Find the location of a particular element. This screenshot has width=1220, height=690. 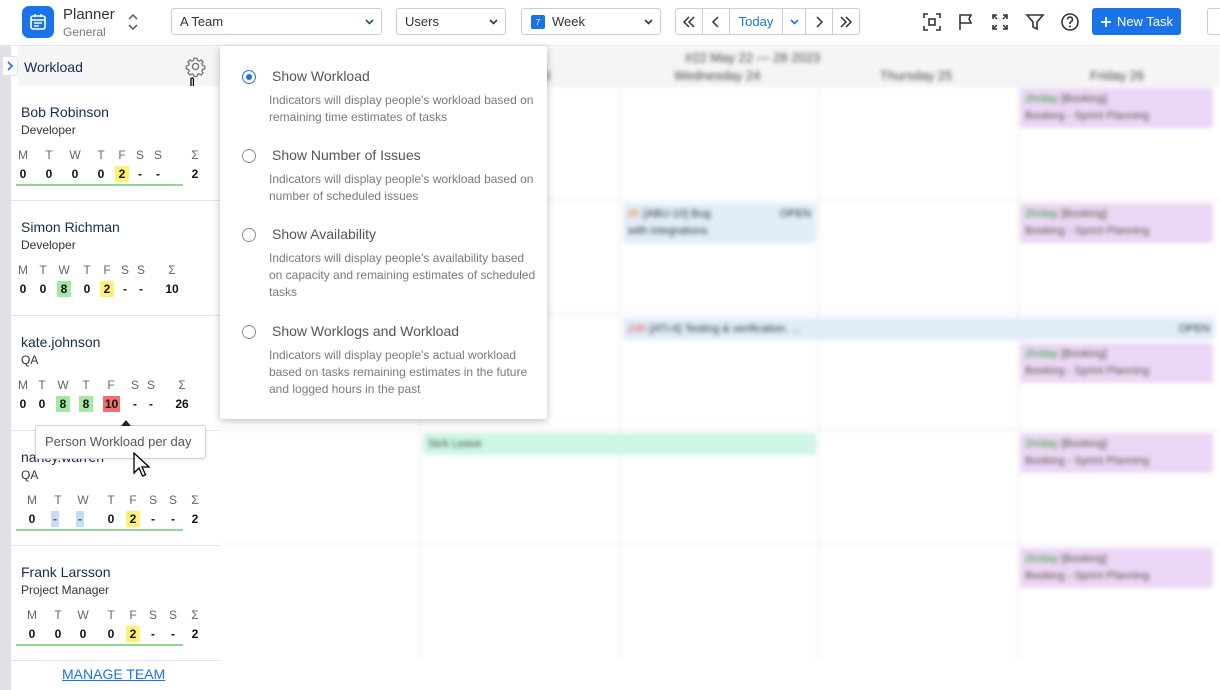

chevron-right-icon is located at coordinates (819, 21).